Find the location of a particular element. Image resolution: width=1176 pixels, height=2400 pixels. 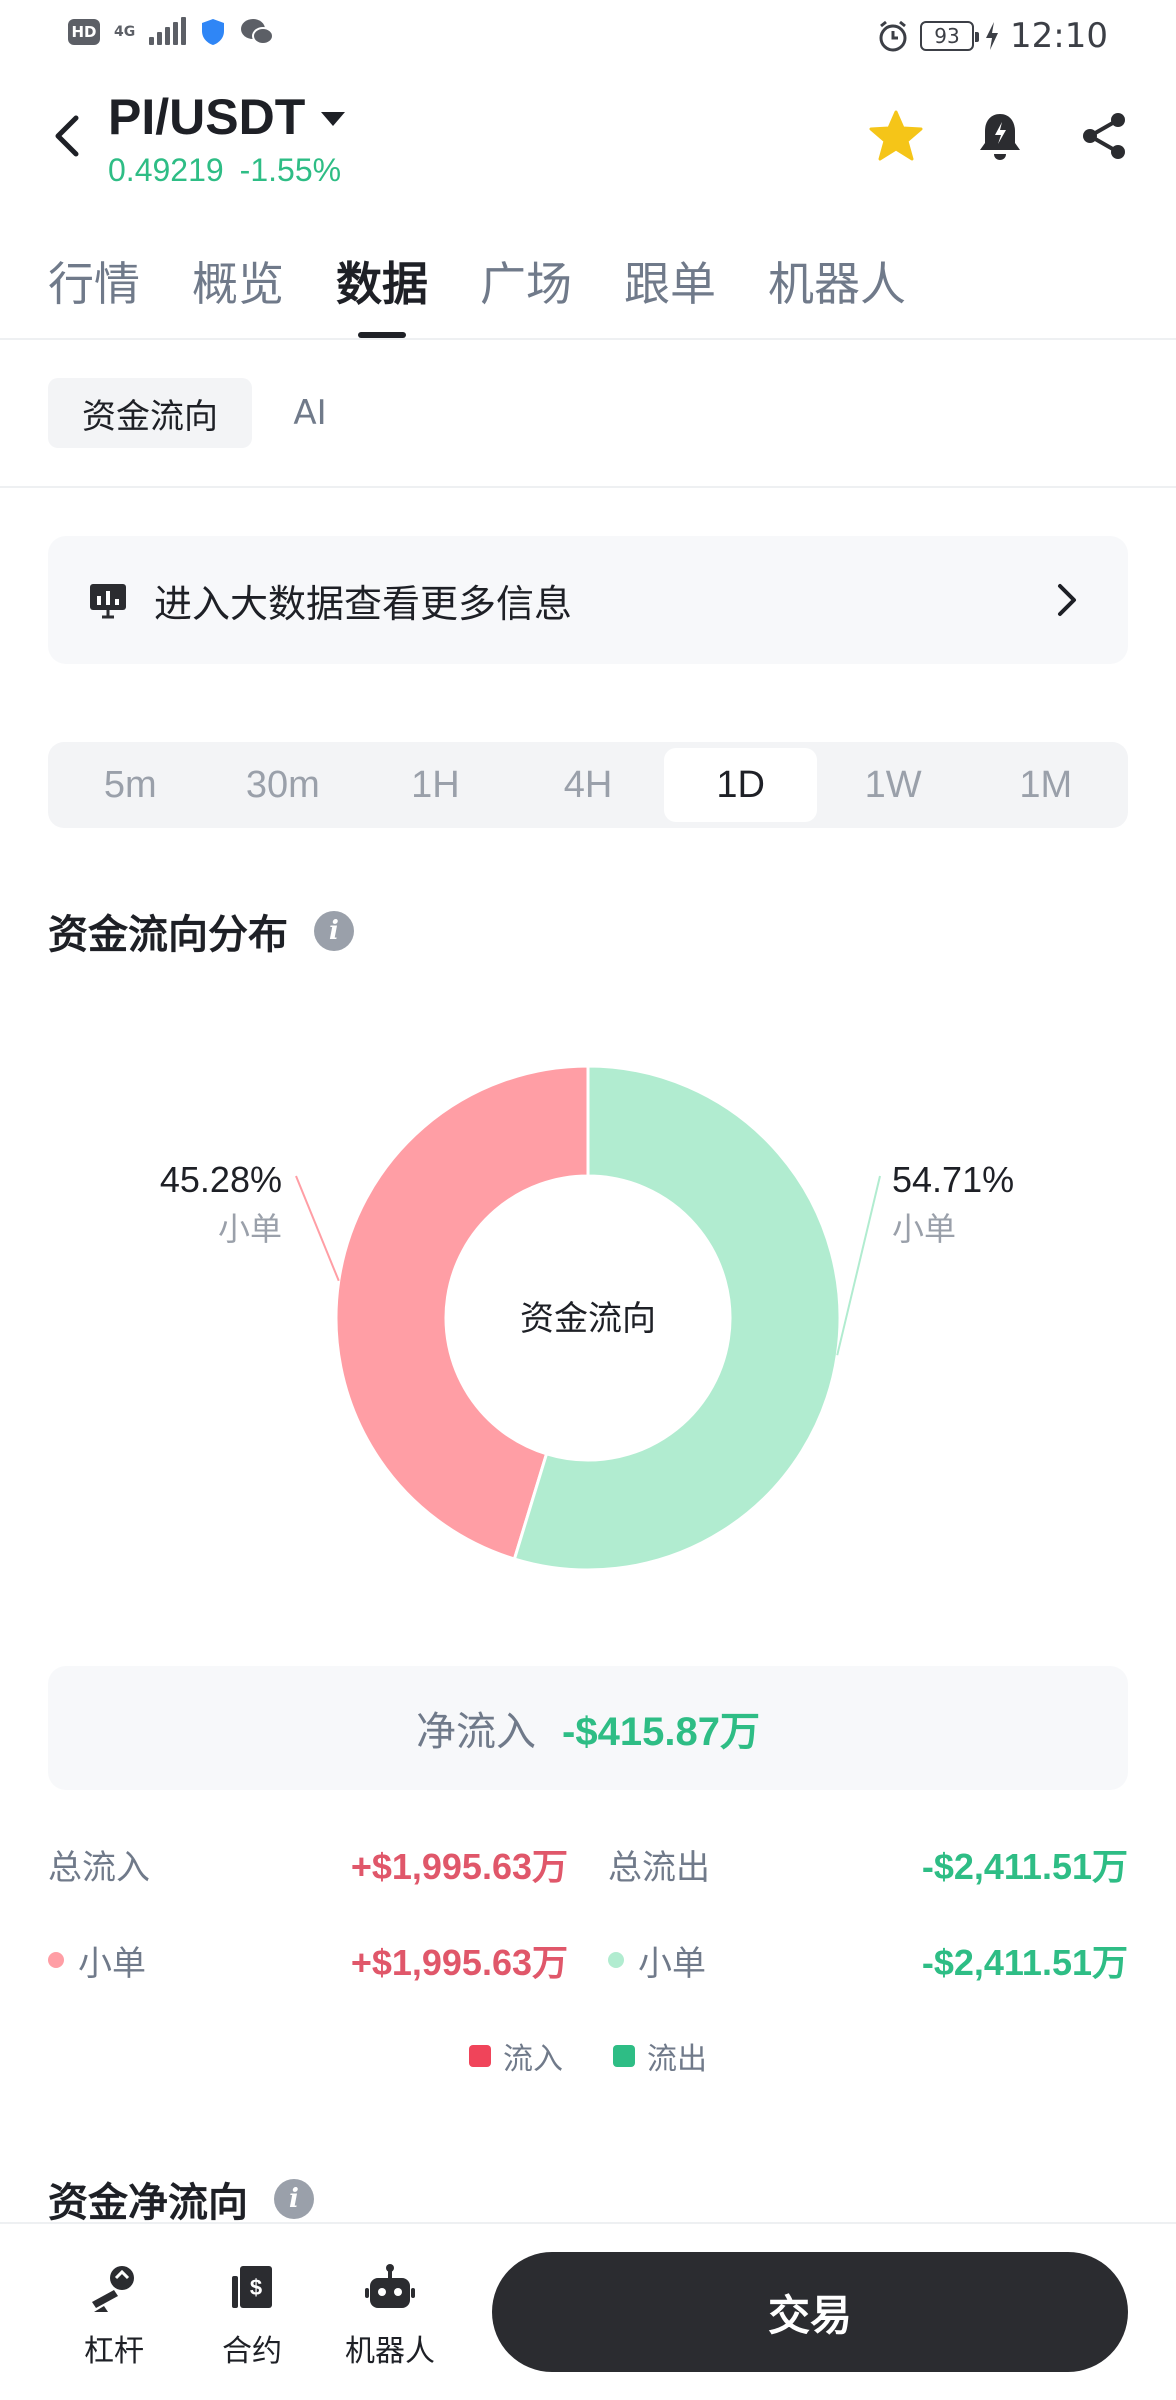

pair-selector: PI/USDT is located at coordinates (227, 117).